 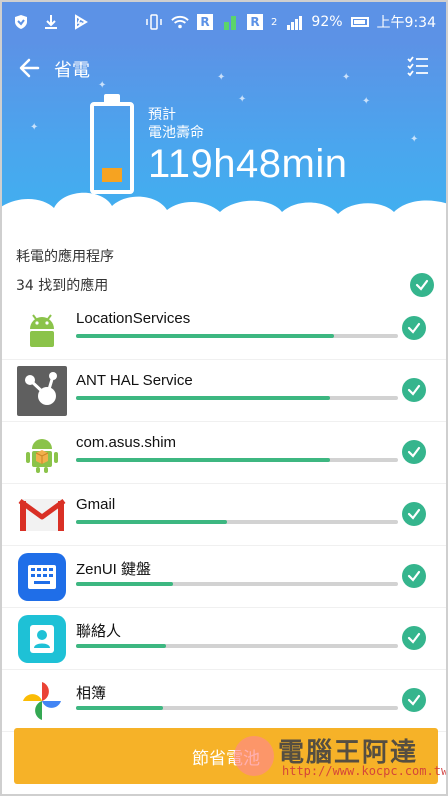 What do you see at coordinates (154, 22) in the screenshot?
I see `vibrate-icon` at bounding box center [154, 22].